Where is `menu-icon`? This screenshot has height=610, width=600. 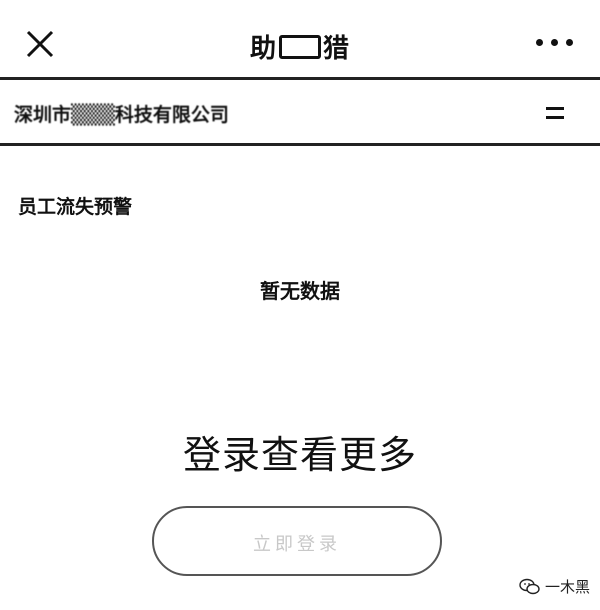
menu-icon is located at coordinates (555, 113).